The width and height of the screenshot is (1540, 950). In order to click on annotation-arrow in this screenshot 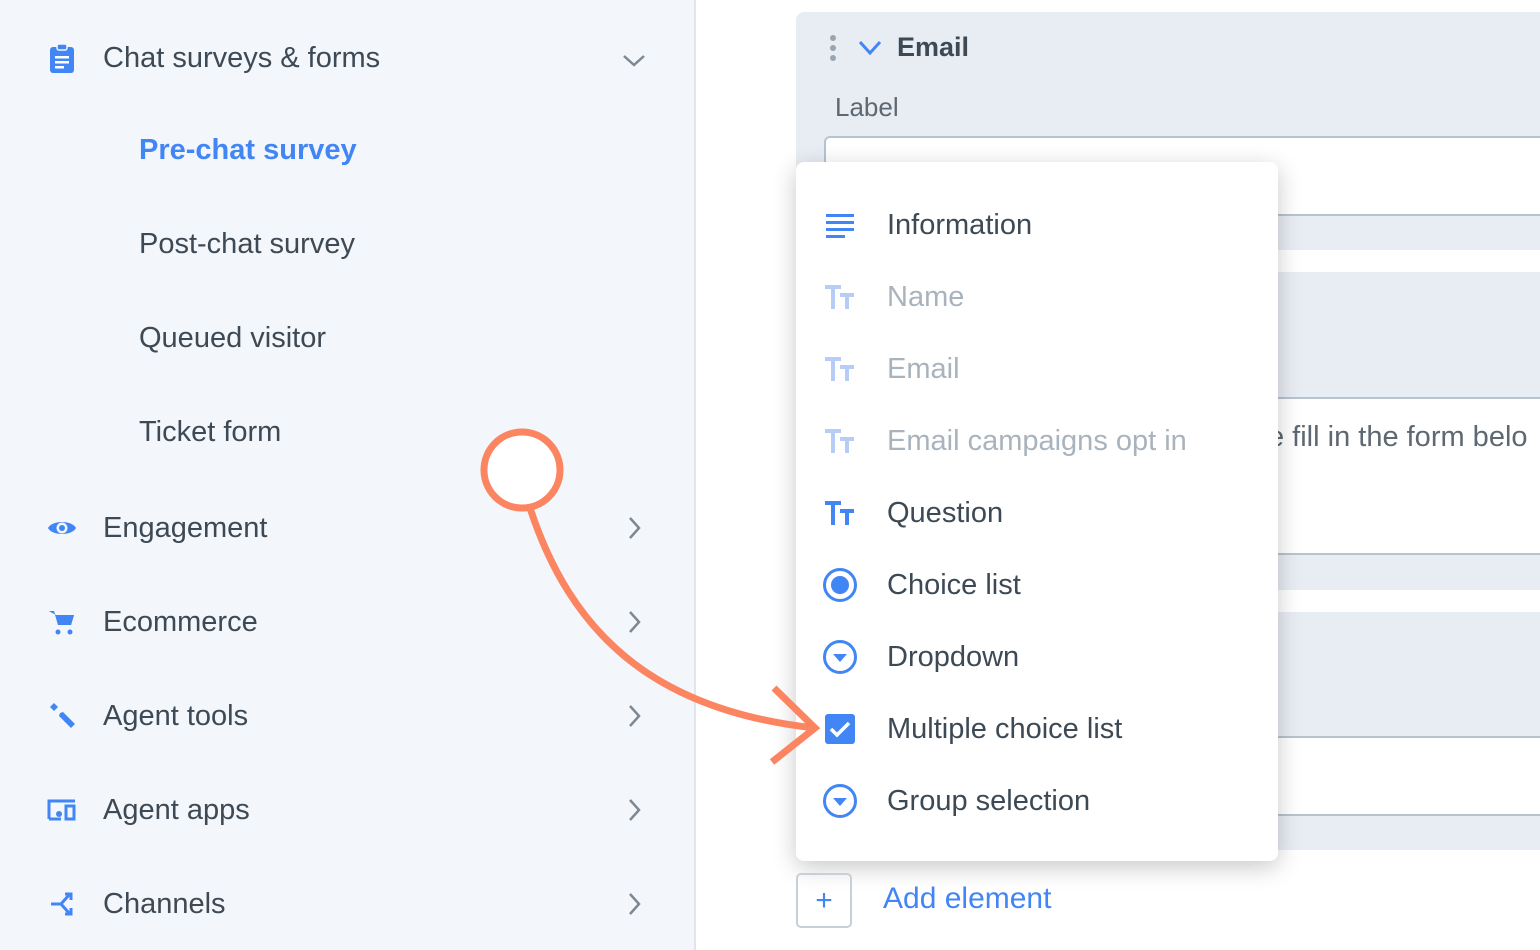, I will do `click(650, 596)`.